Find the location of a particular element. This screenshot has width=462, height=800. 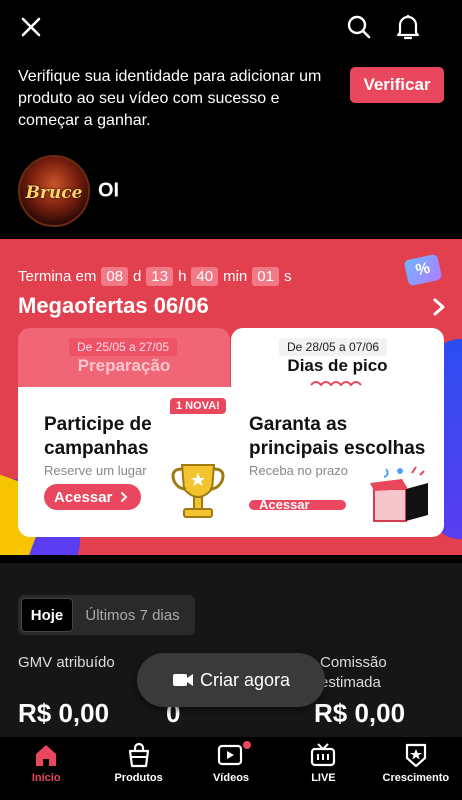

bottom-nav: Início Produtos Vídeos LIVE Crescimento is located at coordinates (231, 768).